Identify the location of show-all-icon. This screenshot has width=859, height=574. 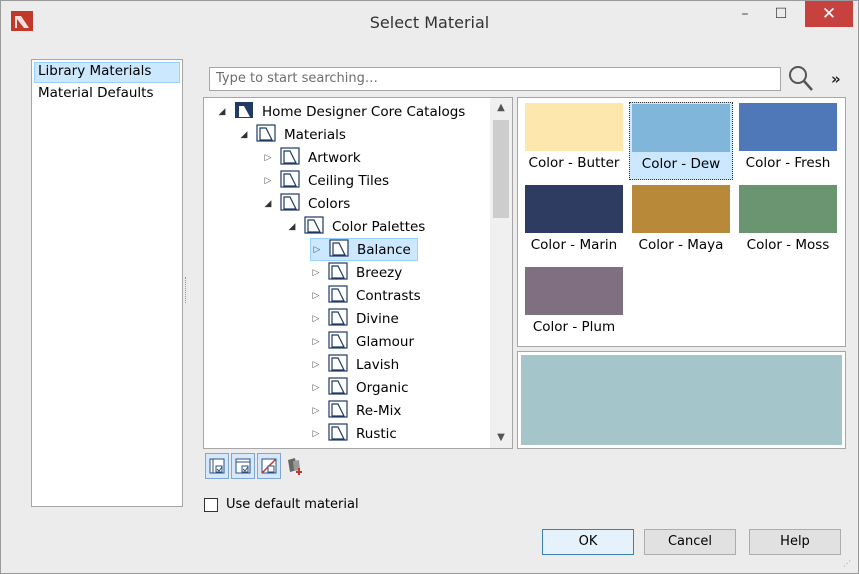
(217, 466).